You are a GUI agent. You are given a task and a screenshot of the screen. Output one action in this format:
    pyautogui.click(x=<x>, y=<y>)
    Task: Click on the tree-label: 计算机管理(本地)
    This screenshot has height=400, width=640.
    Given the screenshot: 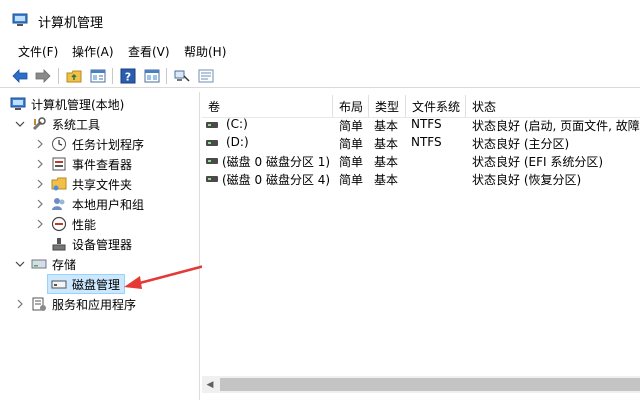 What is the action you would take?
    pyautogui.click(x=78, y=104)
    